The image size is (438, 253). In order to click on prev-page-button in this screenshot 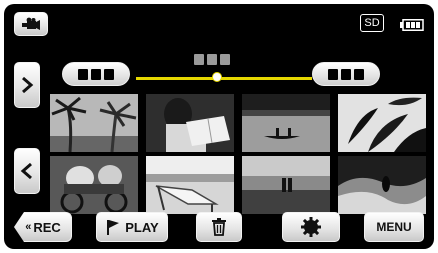, I will do `click(27, 171)`.